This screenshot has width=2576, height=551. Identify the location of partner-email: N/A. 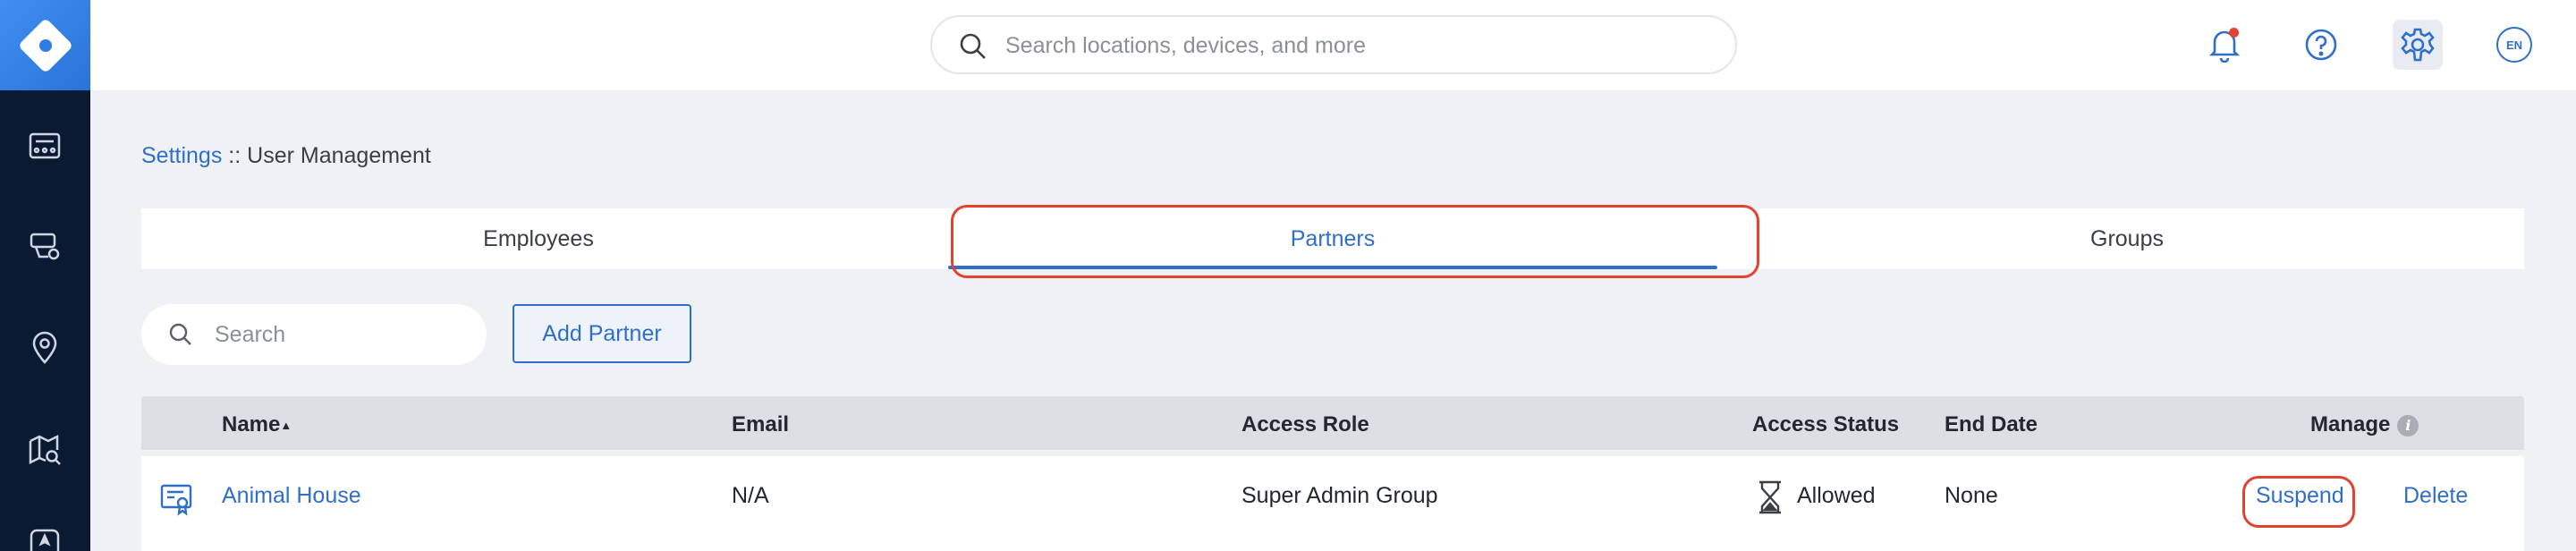
(750, 496).